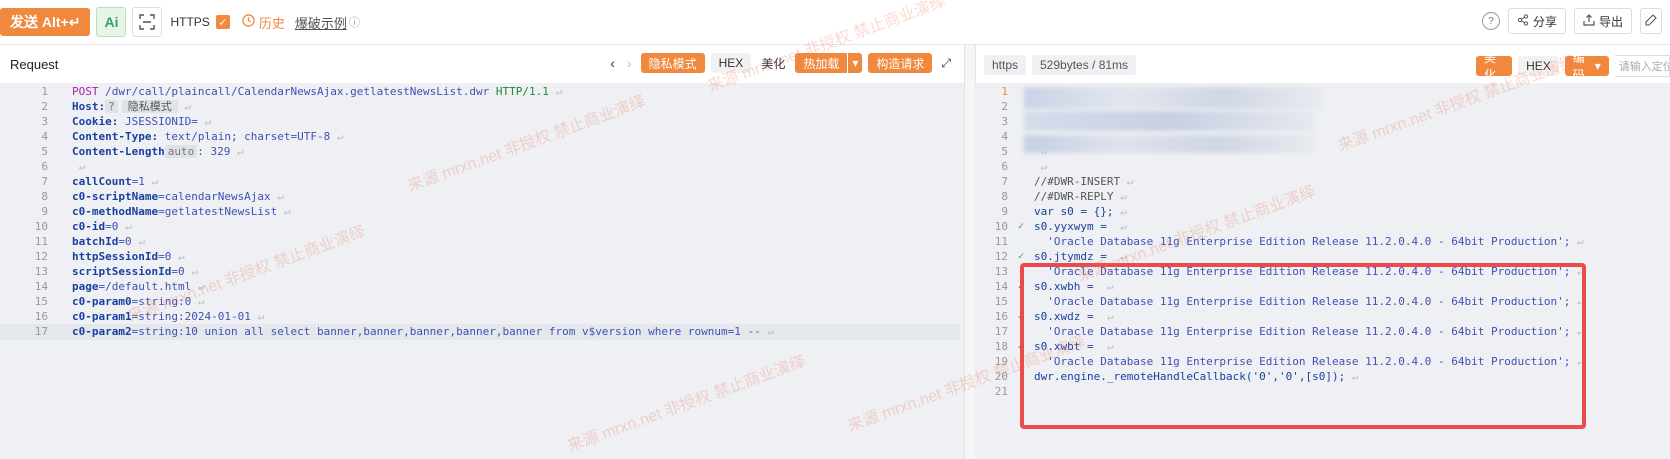 This screenshot has height=459, width=1670. I want to click on code-line: 7 callCount=1 ↵, so click(480, 182).